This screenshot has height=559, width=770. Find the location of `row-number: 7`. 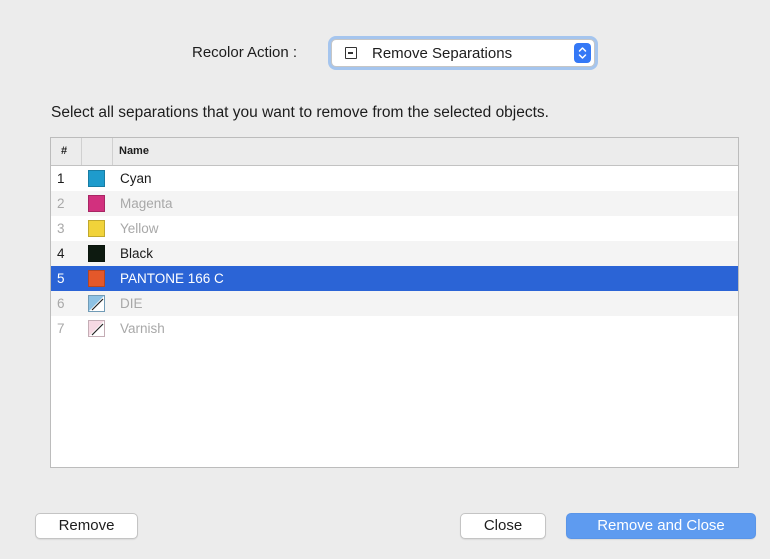

row-number: 7 is located at coordinates (61, 328).